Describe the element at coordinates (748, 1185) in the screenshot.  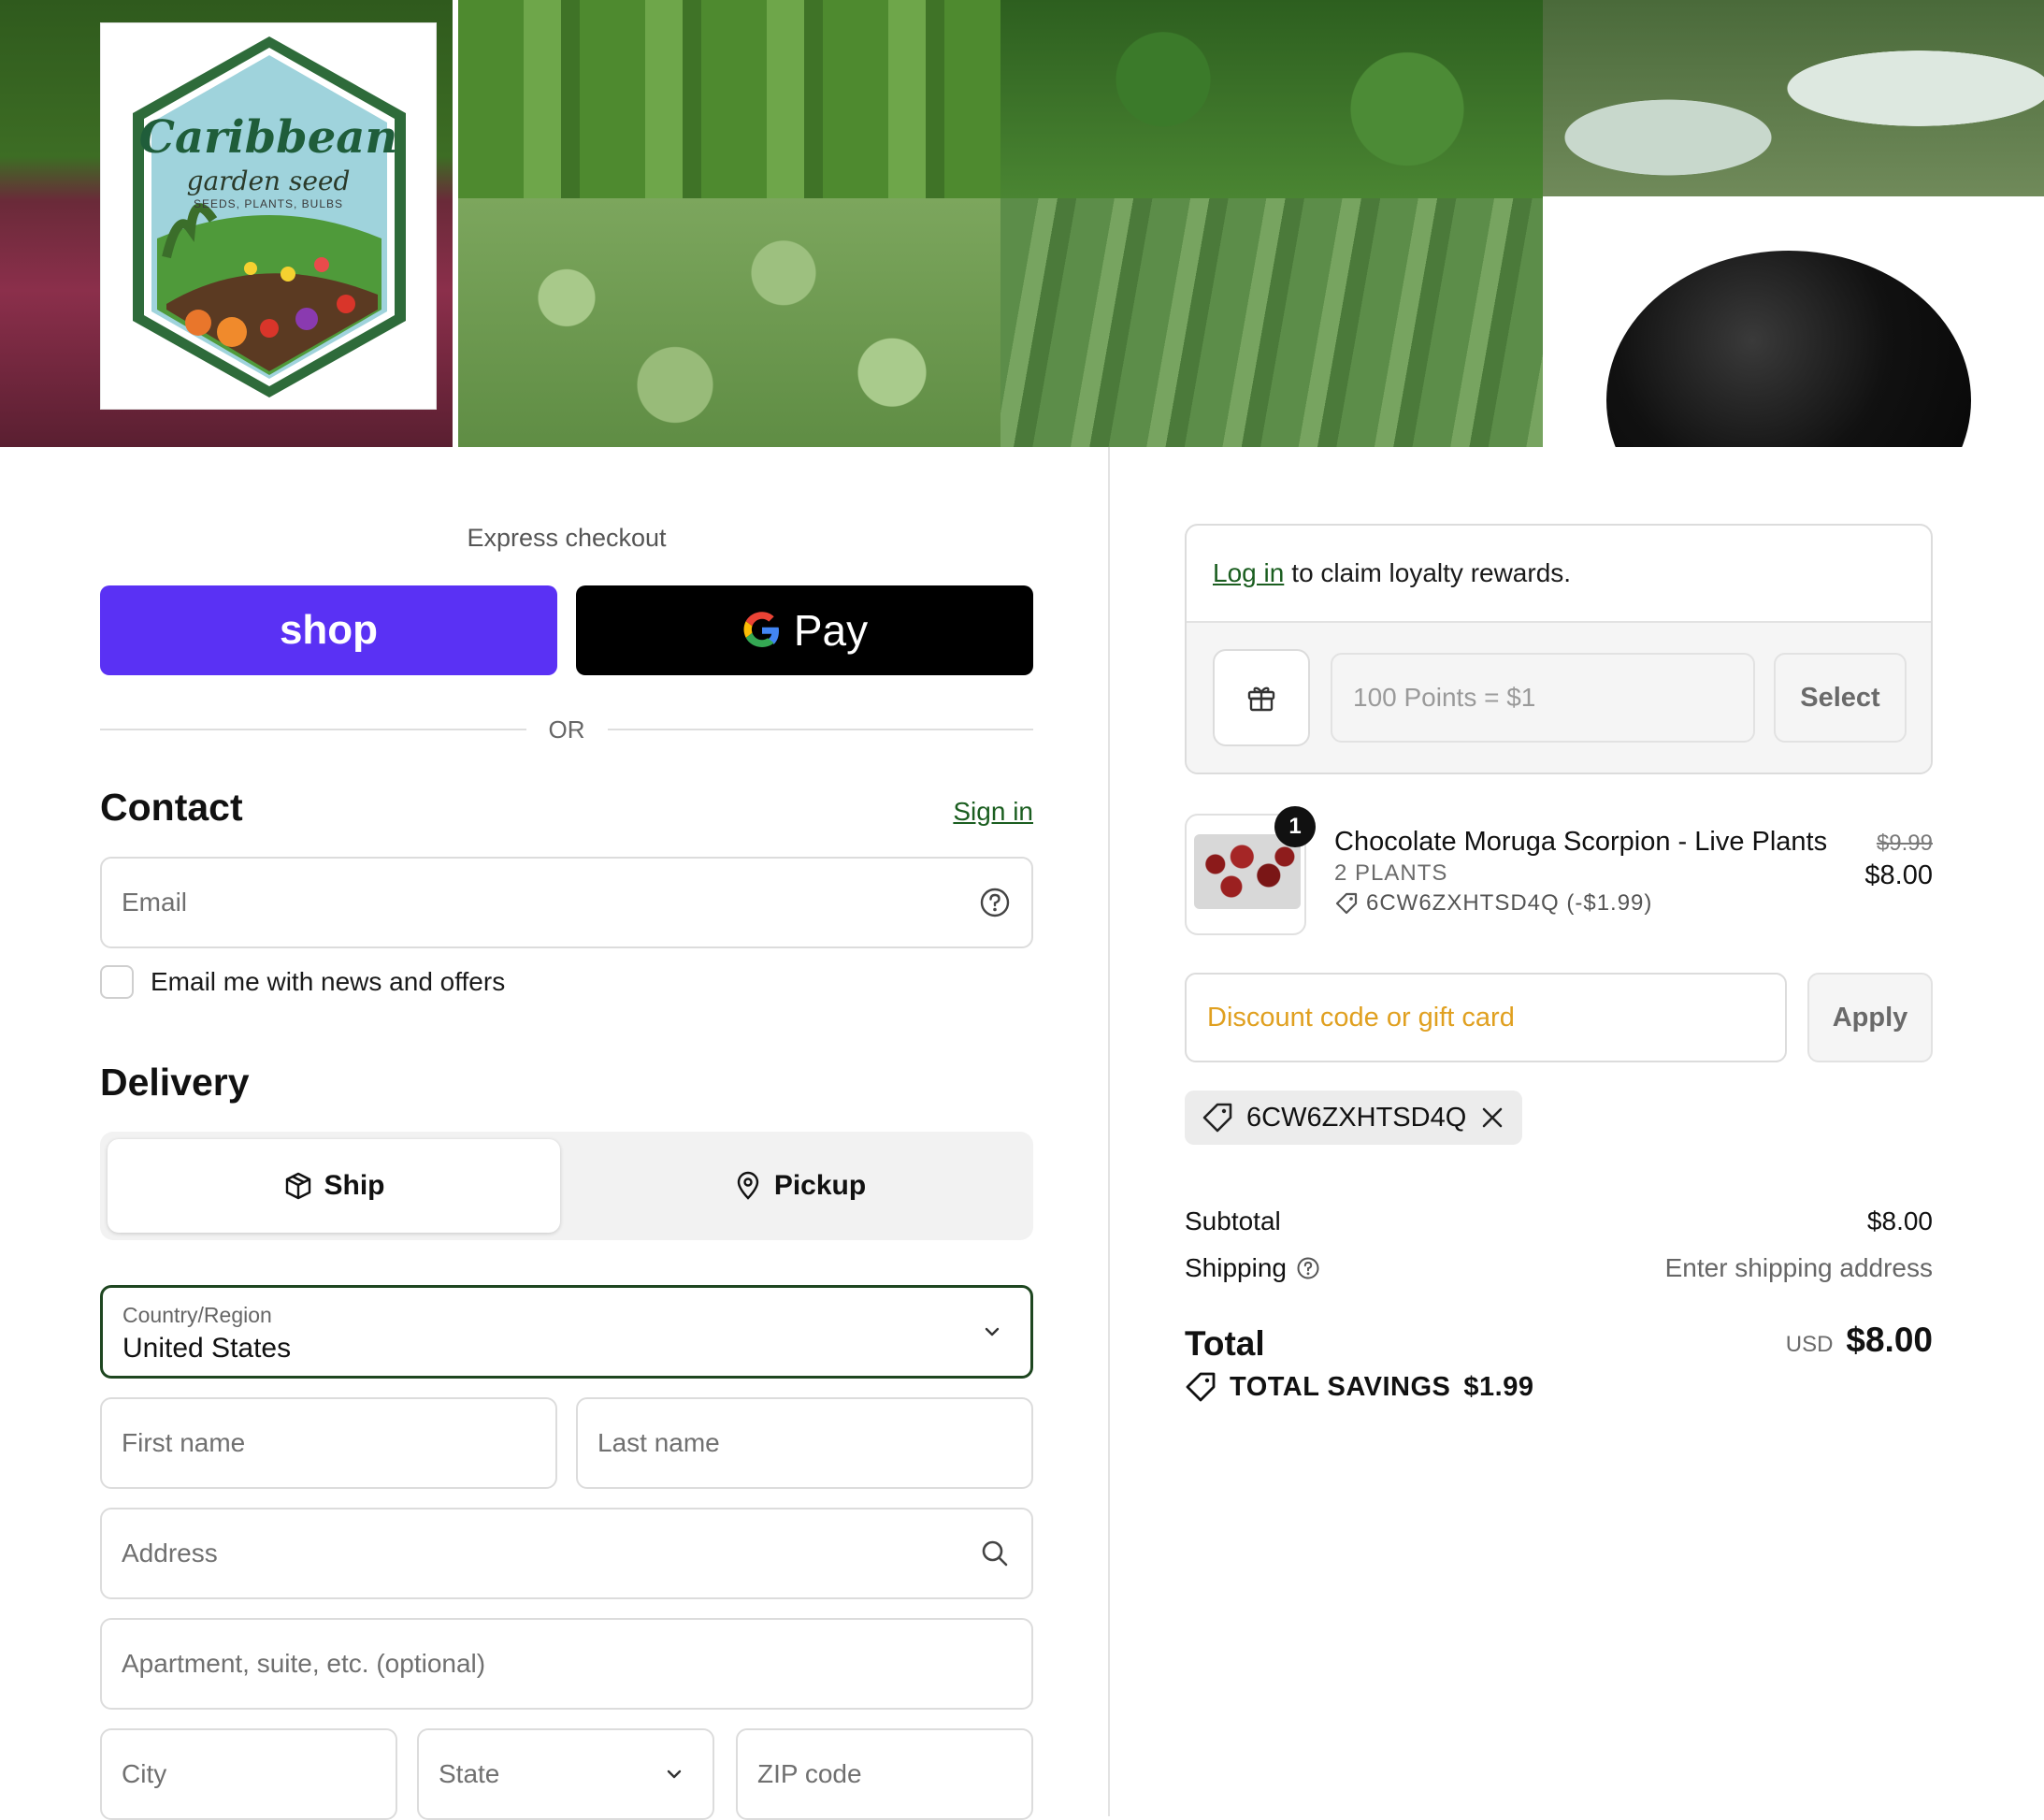
I see `location-pin-icon` at that location.